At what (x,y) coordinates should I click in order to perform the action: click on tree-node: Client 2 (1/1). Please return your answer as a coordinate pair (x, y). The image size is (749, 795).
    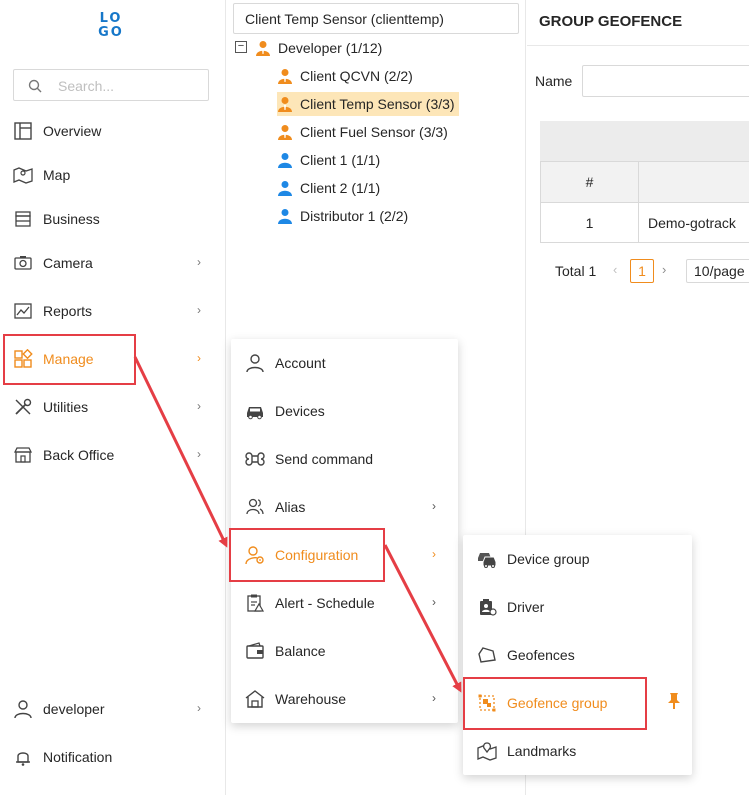
    Looking at the image, I should click on (328, 188).